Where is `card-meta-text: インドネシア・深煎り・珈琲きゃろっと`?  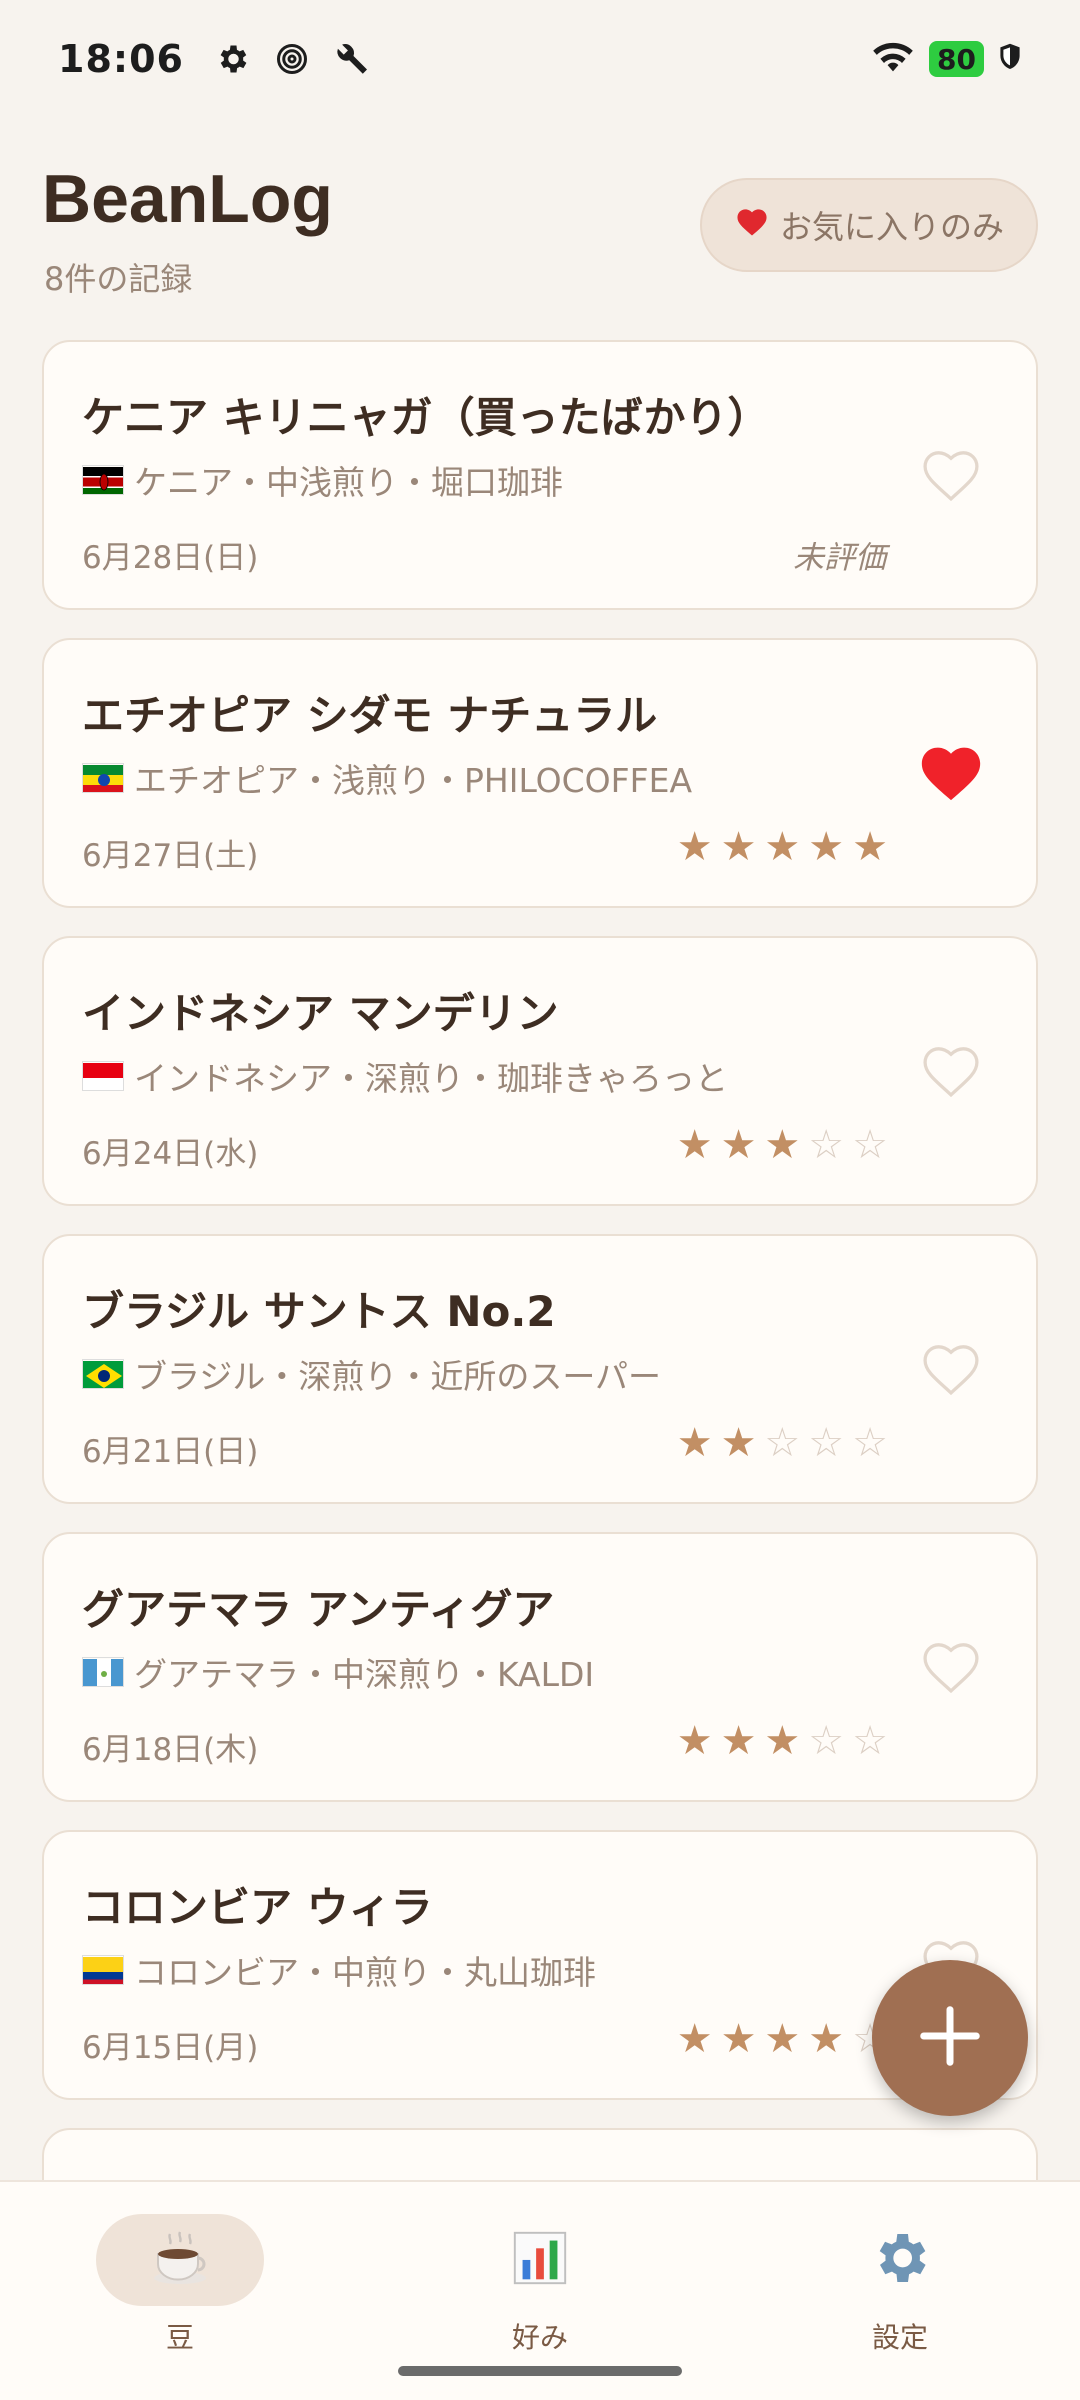 card-meta-text: インドネシア・深煎り・珈琲きゃろっと is located at coordinates (431, 1078).